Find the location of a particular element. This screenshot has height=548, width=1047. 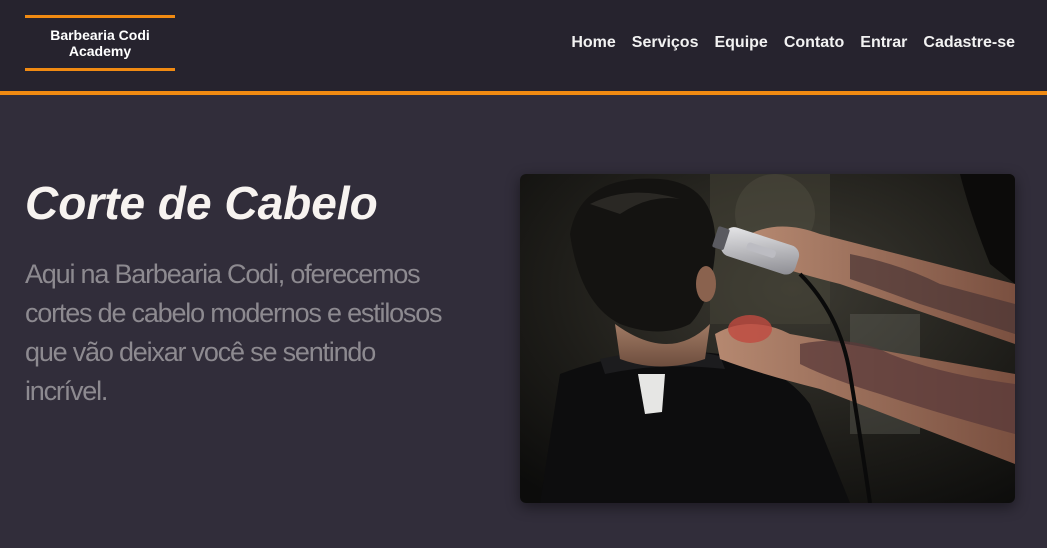

nav-link-entrar: Entrar is located at coordinates (883, 42).